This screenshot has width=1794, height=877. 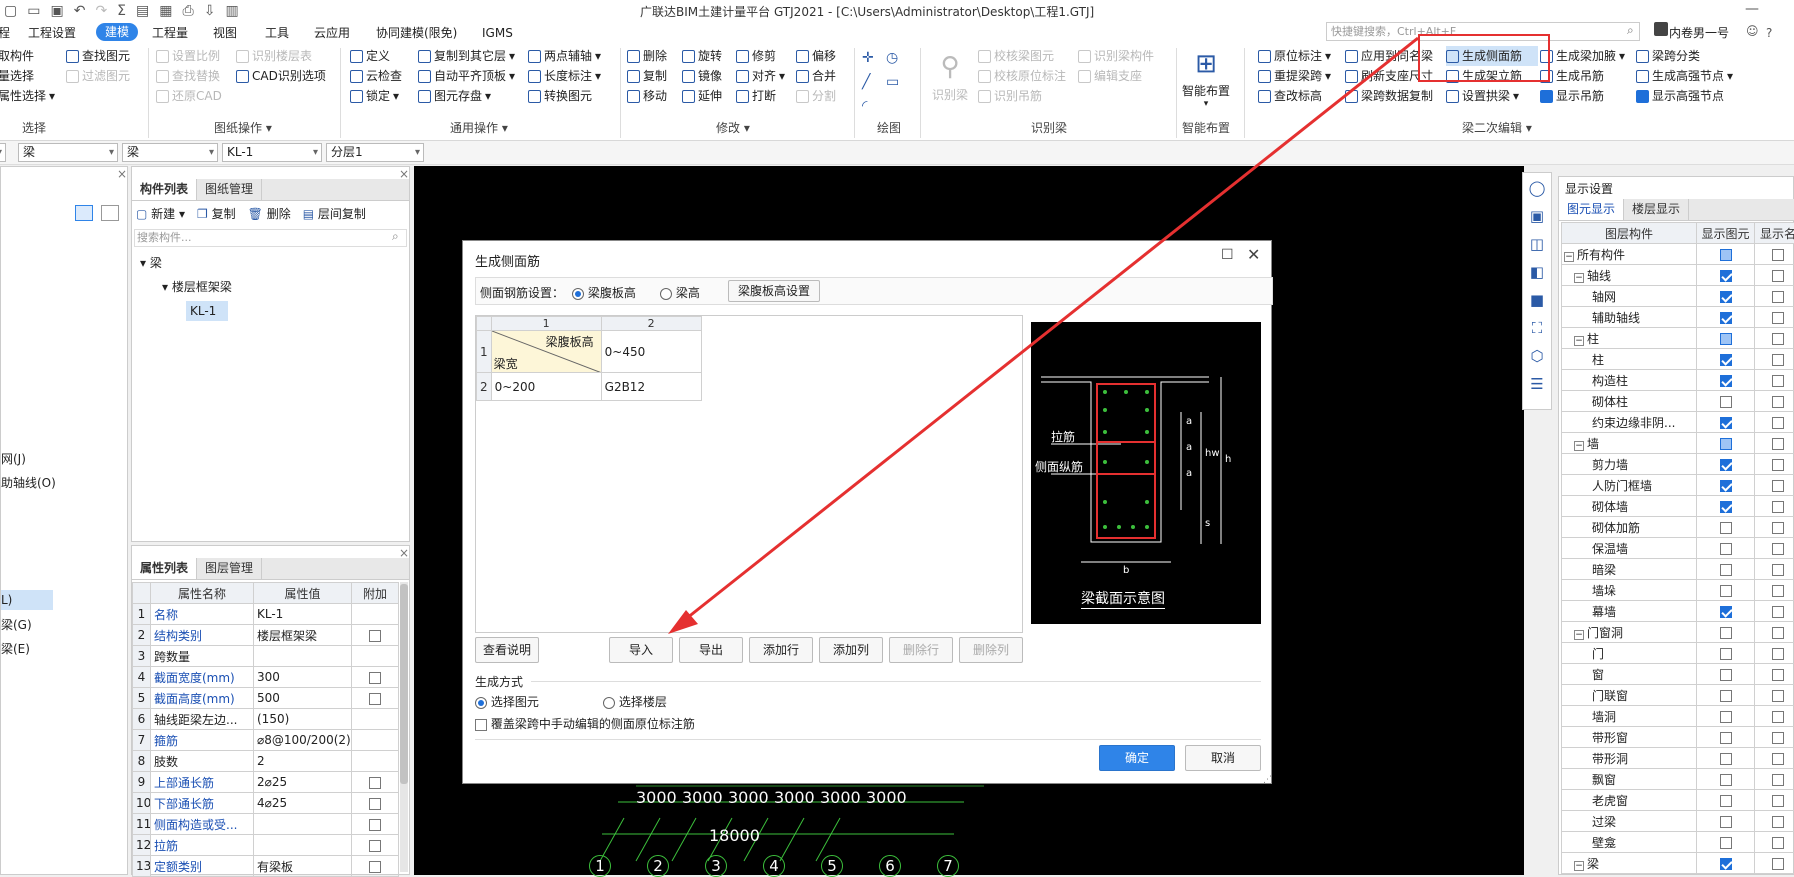 I want to click on maximize-icon: ☐, so click(x=1227, y=255).